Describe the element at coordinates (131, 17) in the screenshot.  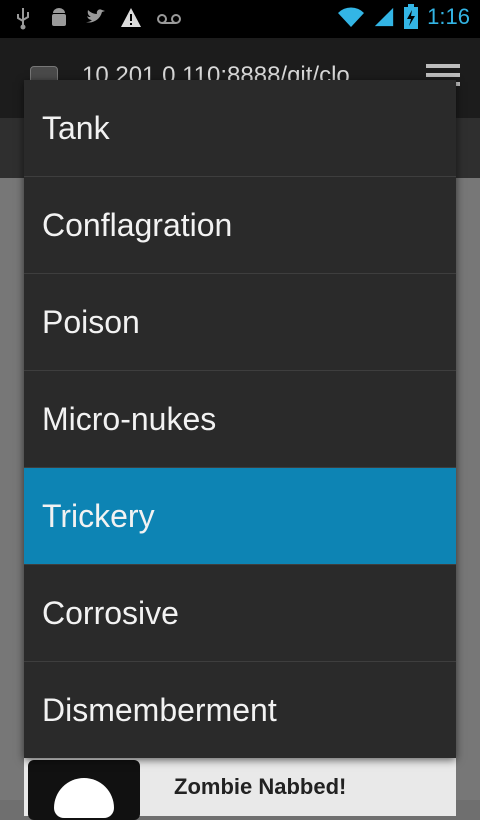
I see `warning-icon` at that location.